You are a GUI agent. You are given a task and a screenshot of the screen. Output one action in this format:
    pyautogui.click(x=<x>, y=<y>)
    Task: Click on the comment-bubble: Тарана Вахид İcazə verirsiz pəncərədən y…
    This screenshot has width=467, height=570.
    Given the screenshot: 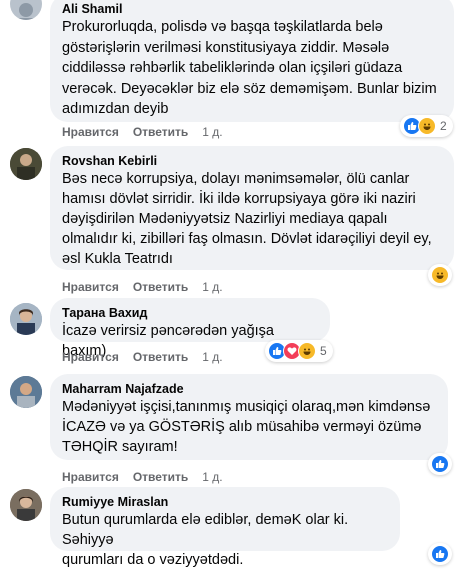 What is the action you would take?
    pyautogui.click(x=190, y=328)
    